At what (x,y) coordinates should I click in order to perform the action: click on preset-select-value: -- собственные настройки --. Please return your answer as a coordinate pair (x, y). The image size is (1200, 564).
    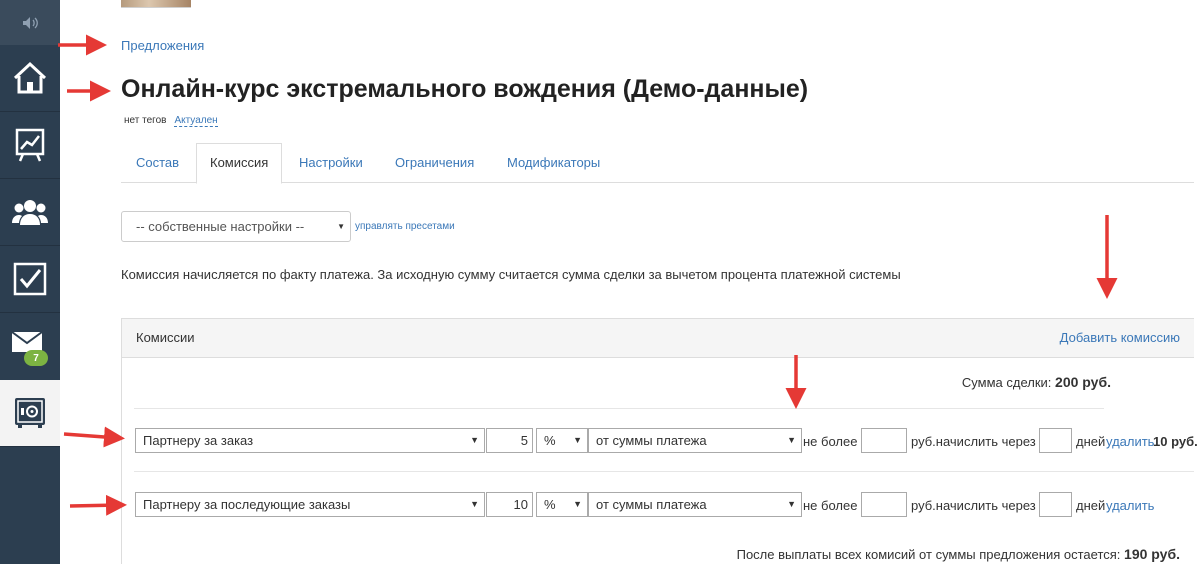
    Looking at the image, I should click on (220, 226).